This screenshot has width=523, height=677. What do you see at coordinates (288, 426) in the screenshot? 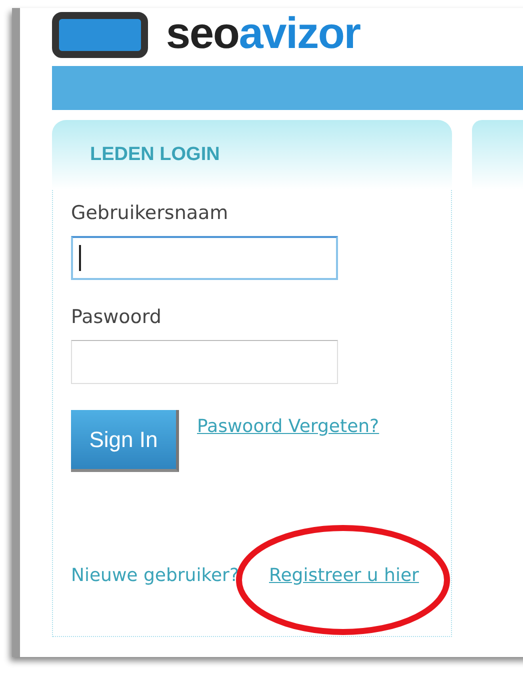
I see `forgot-password-link: Paswoord Vergeten?` at bounding box center [288, 426].